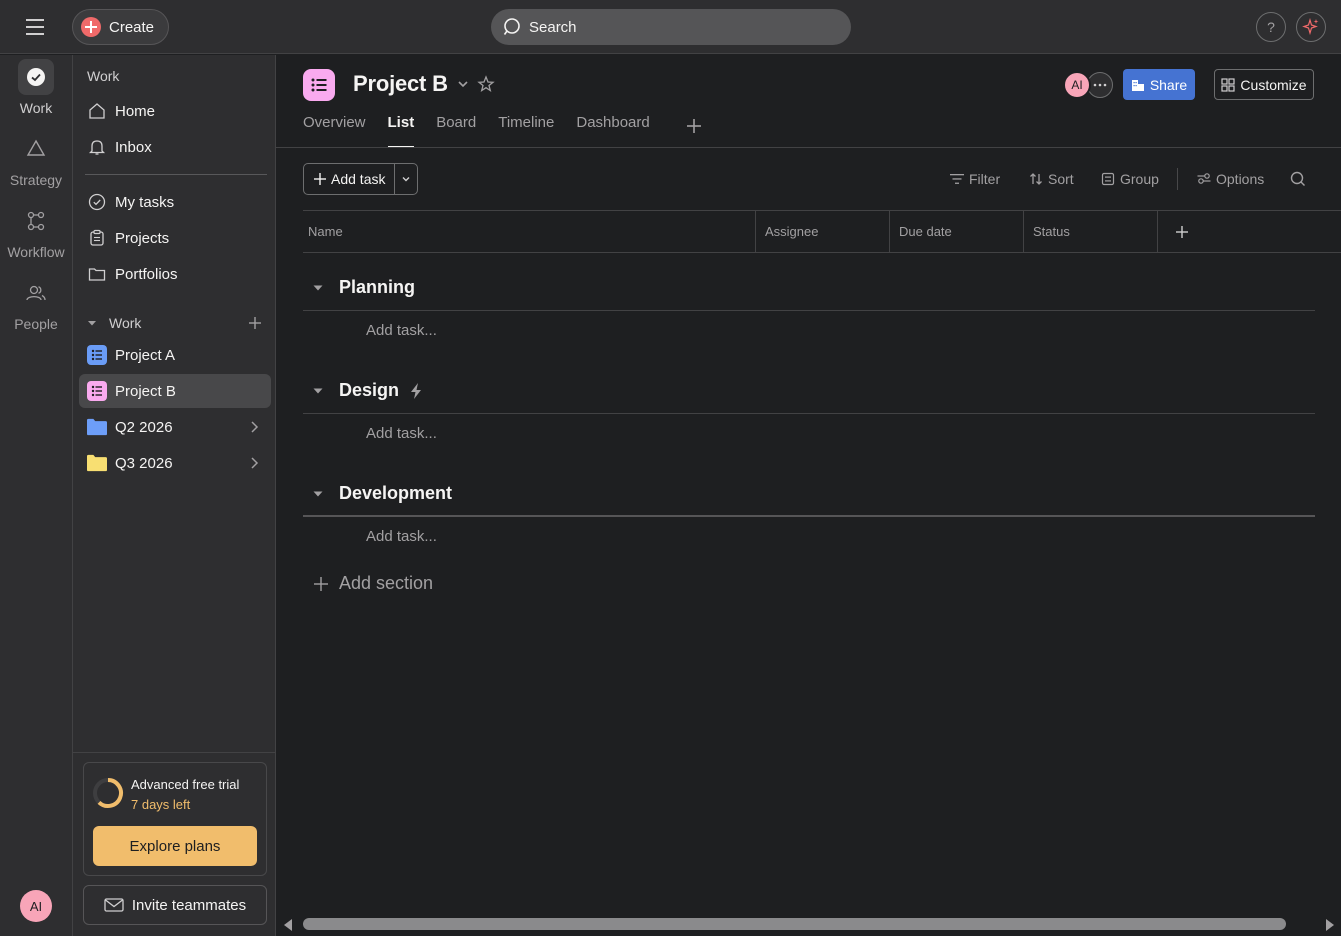 The width and height of the screenshot is (1341, 936). What do you see at coordinates (255, 323) in the screenshot?
I see `add-project-icon` at bounding box center [255, 323].